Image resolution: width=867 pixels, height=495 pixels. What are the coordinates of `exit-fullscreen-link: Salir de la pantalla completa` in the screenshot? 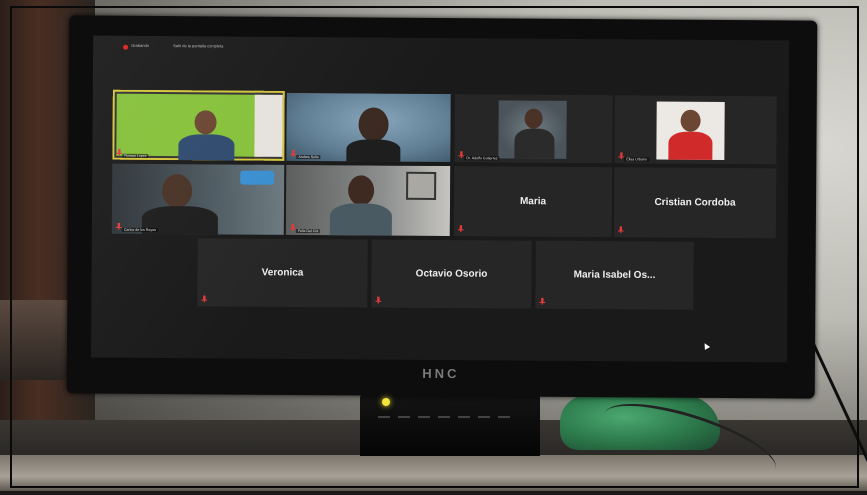 It's located at (198, 45).